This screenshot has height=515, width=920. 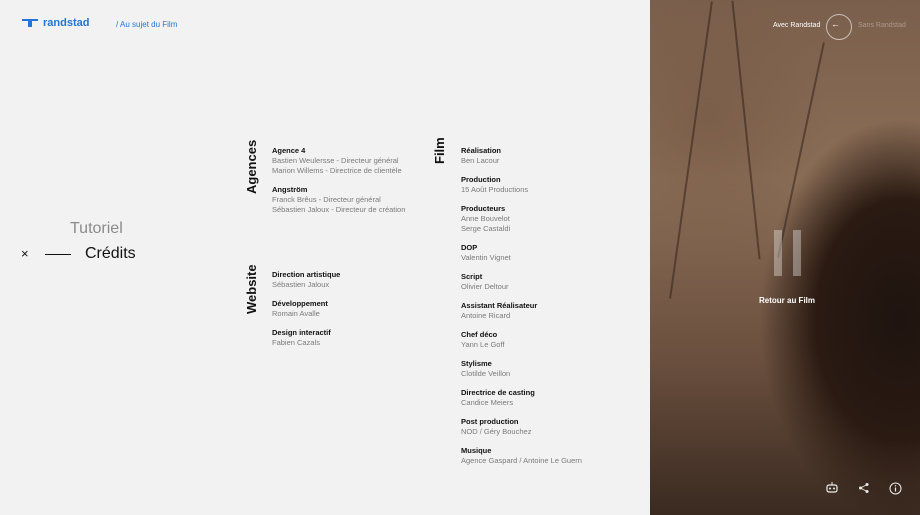 I want to click on credit-role: Direction artistique, so click(x=306, y=274).